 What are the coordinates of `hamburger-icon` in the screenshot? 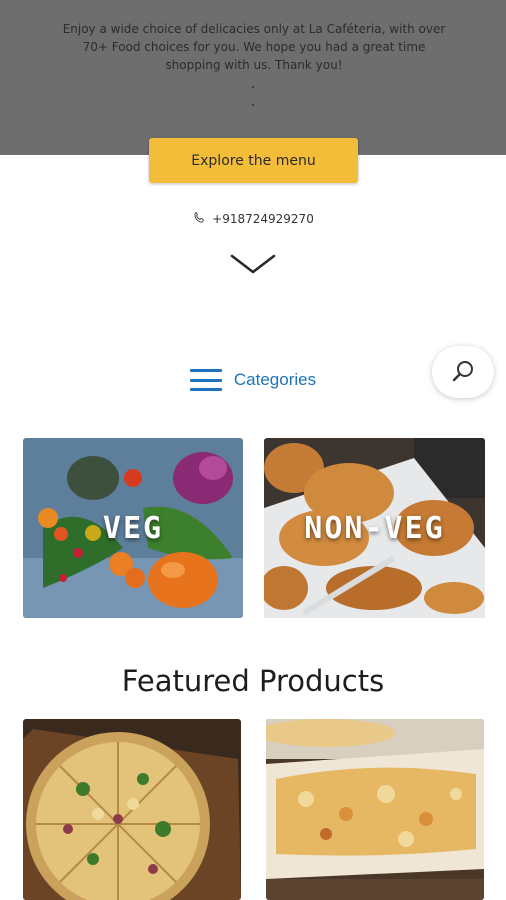 It's located at (205, 380).